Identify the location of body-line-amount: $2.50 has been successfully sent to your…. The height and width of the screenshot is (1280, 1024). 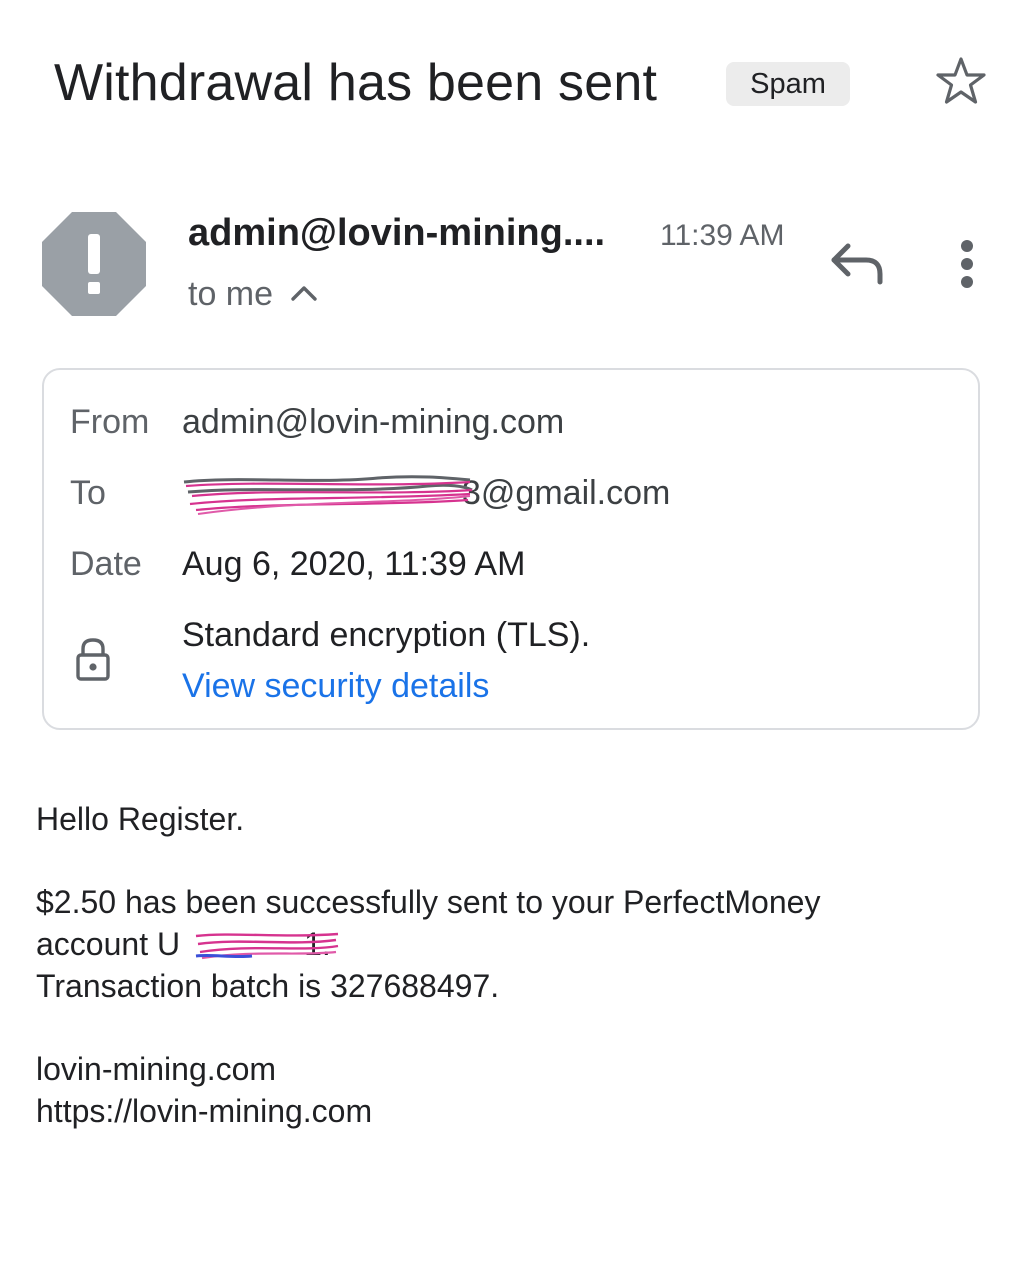
(428, 902).